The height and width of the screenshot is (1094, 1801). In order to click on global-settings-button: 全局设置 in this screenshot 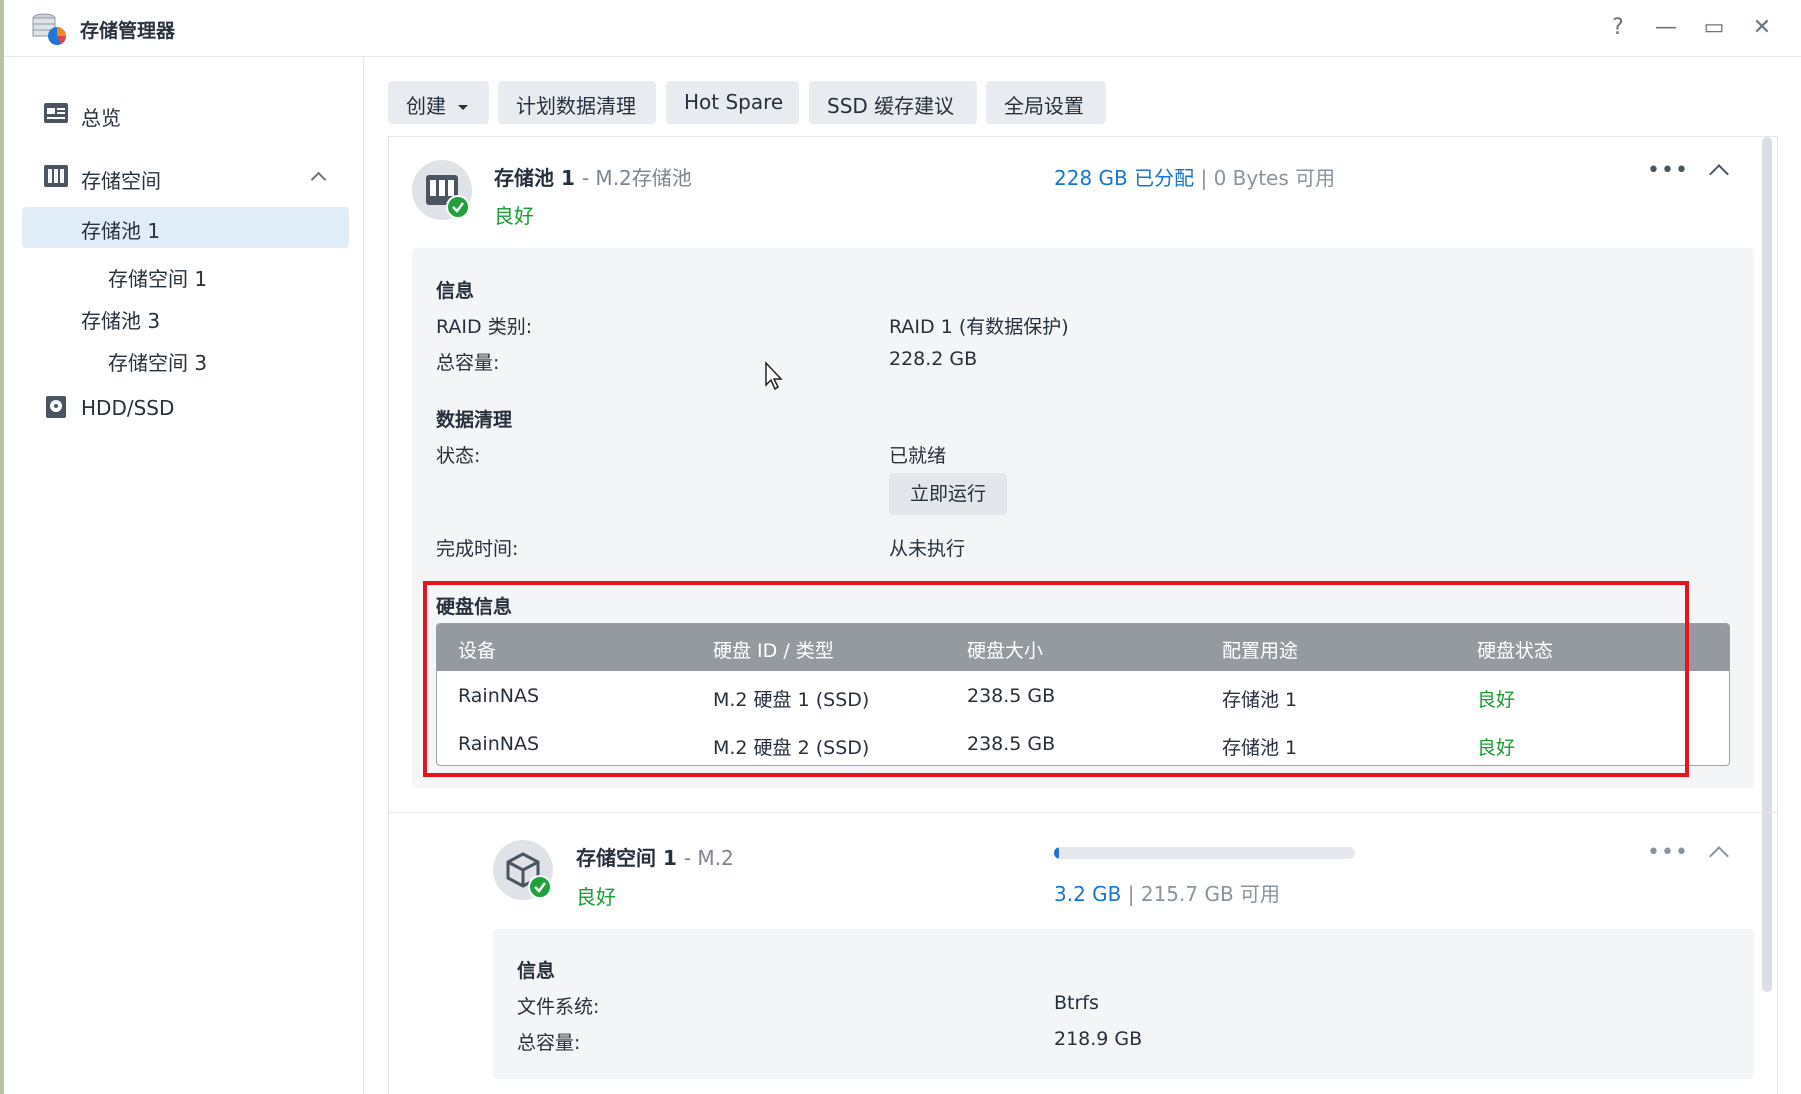, I will do `click(1046, 102)`.